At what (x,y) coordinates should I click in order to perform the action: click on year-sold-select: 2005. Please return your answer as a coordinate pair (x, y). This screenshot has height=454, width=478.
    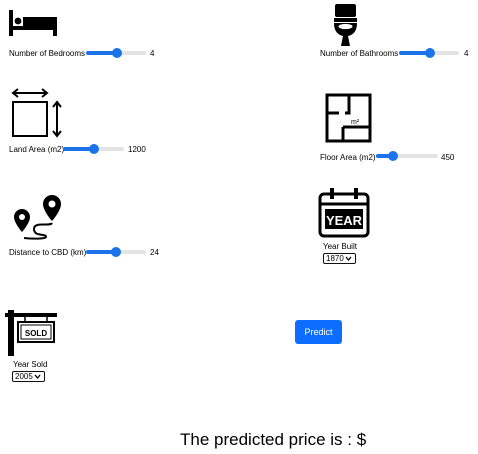
    Looking at the image, I should click on (28, 376).